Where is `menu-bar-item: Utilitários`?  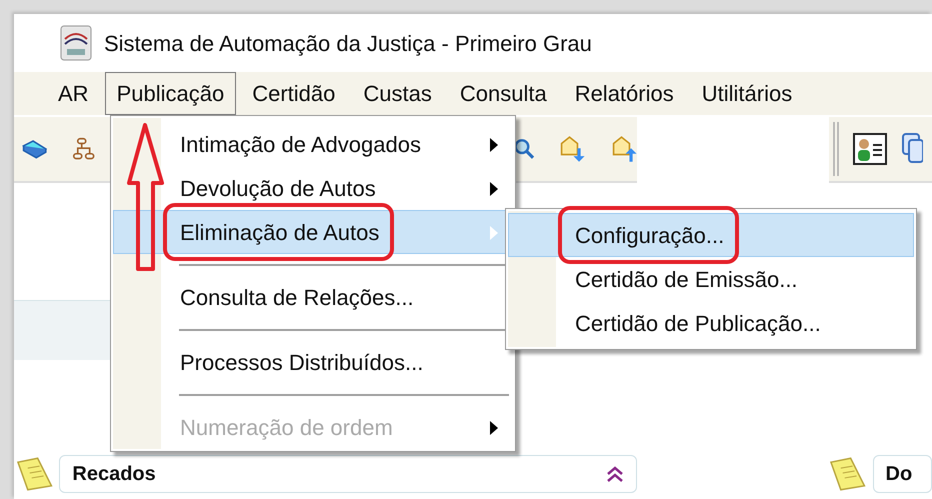 menu-bar-item: Utilitários is located at coordinates (747, 93).